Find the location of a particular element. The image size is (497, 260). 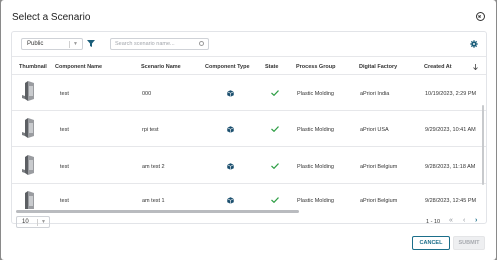

sort-arrow-icon is located at coordinates (475, 67).